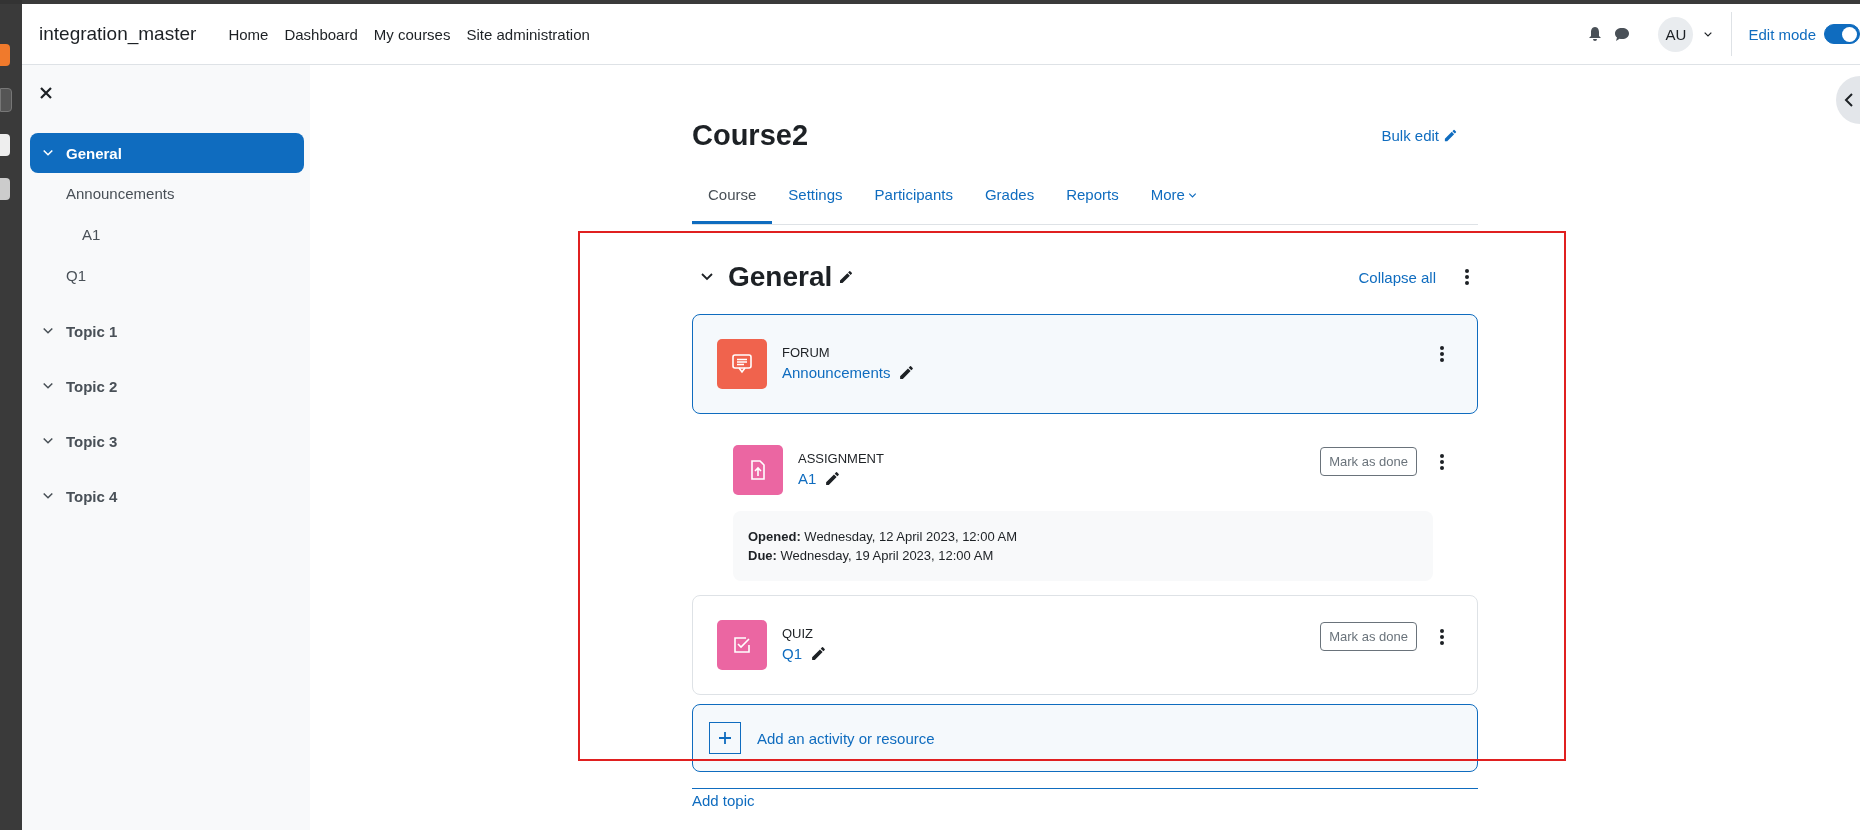 The image size is (1860, 830). What do you see at coordinates (167, 275) in the screenshot?
I see `course-index-item: Q1` at bounding box center [167, 275].